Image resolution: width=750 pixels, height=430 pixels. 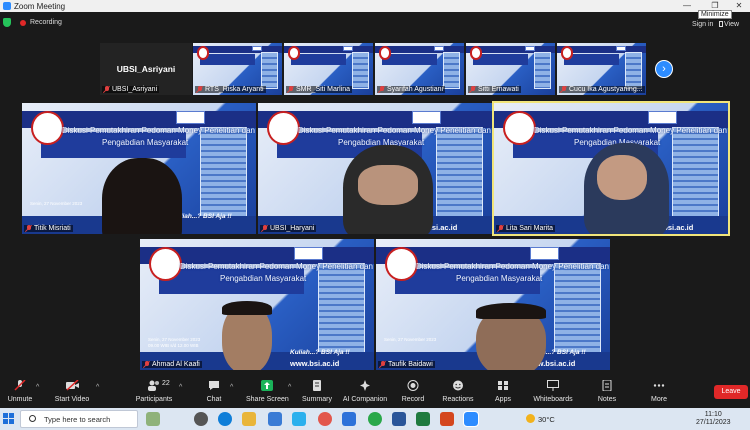 What do you see at coordinates (317, 399) in the screenshot?
I see `summary-label: Summary` at bounding box center [317, 399].